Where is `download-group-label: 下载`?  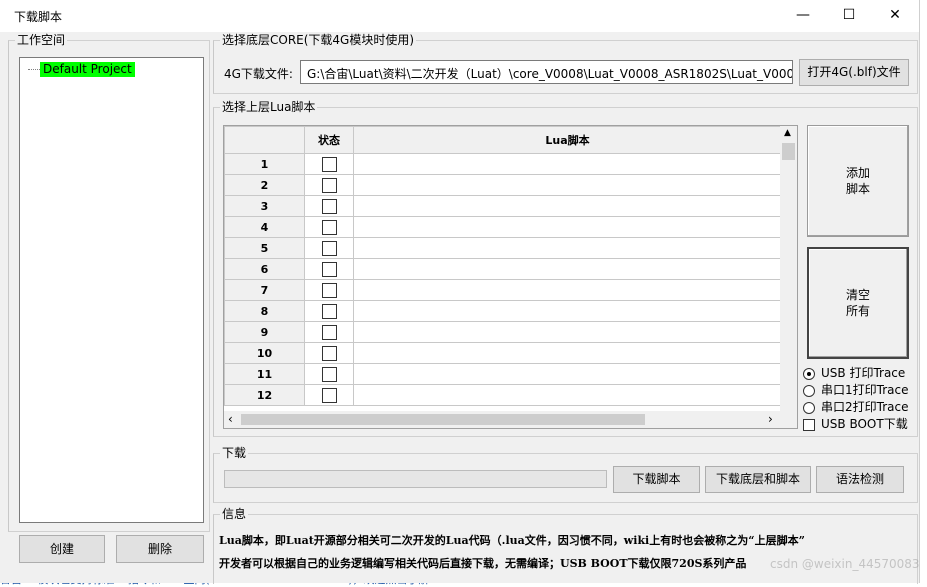
download-group-label: 下载 is located at coordinates (234, 453).